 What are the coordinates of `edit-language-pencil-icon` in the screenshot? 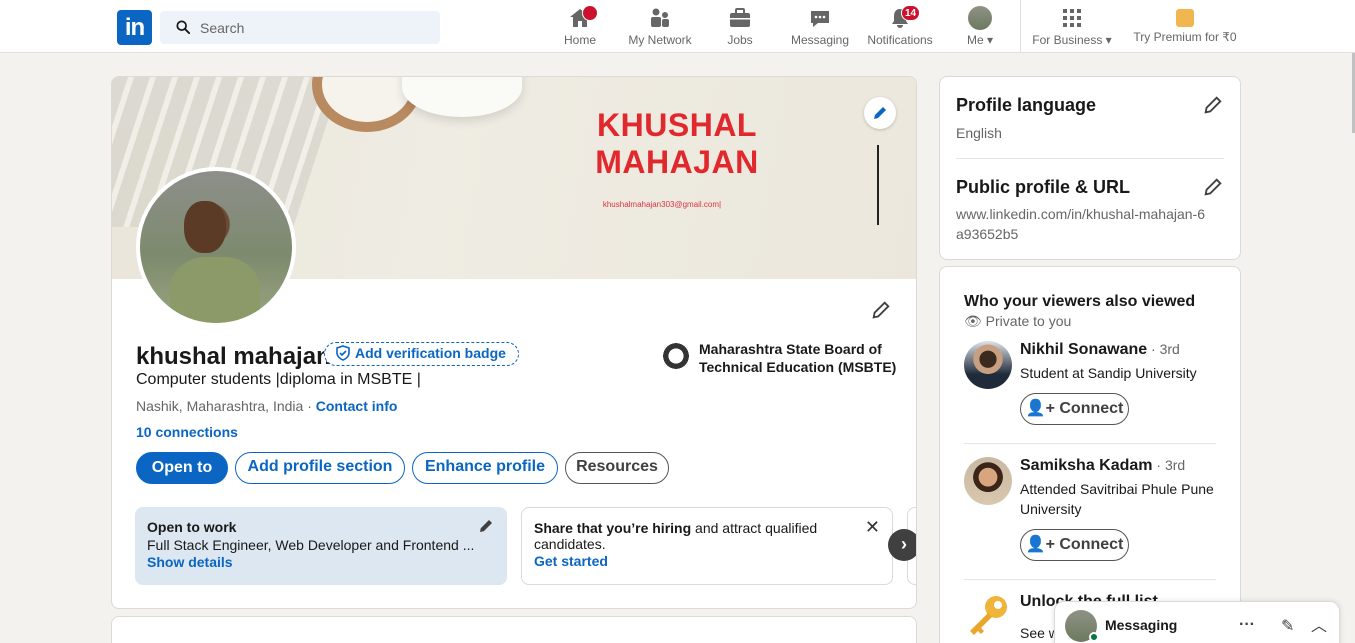 It's located at (1213, 105).